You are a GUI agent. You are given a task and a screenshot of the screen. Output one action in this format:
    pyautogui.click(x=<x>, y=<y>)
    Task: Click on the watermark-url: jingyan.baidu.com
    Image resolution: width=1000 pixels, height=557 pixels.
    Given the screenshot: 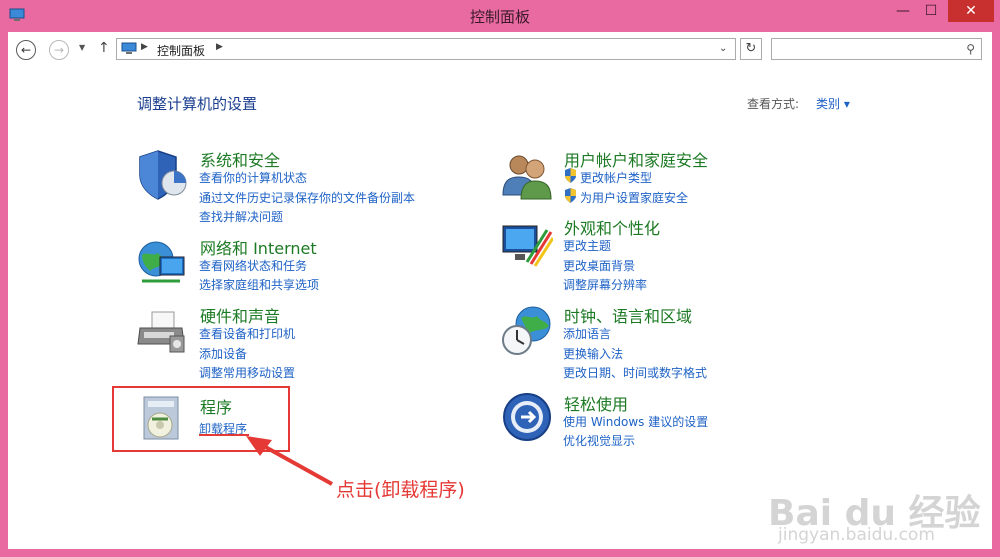 What is the action you would take?
    pyautogui.click(x=856, y=535)
    